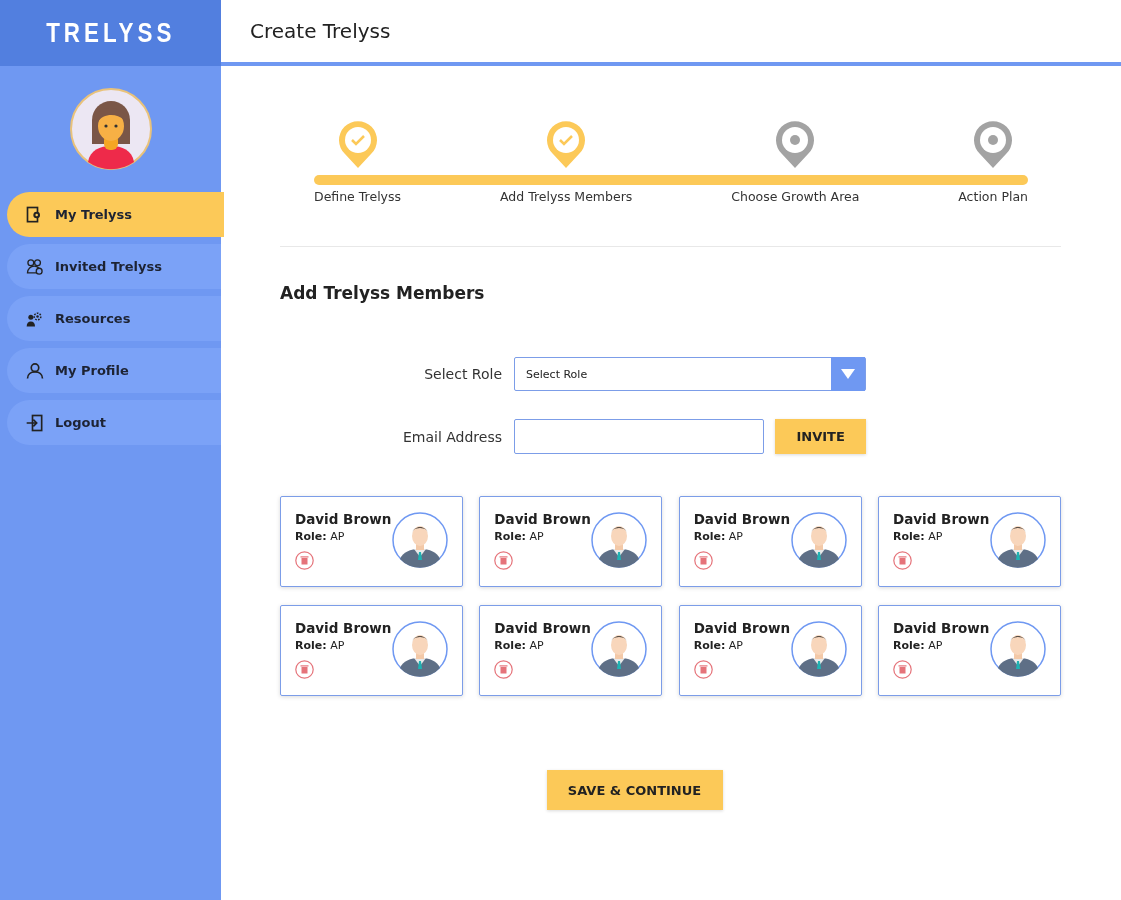 This screenshot has width=1121, height=900. Describe the element at coordinates (462, 374) in the screenshot. I see `field-label: Select Role` at that location.